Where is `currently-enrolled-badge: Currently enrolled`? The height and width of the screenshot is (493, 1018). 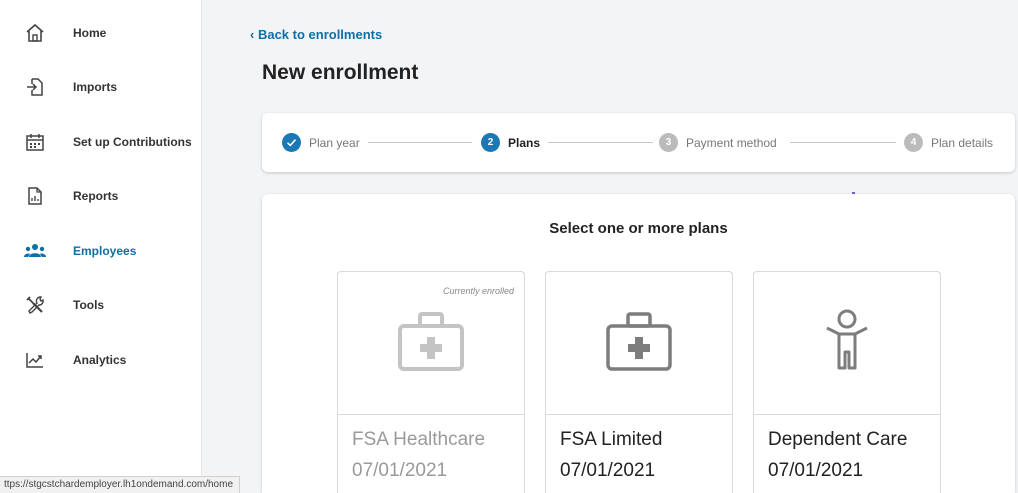 currently-enrolled-badge: Currently enrolled is located at coordinates (478, 291).